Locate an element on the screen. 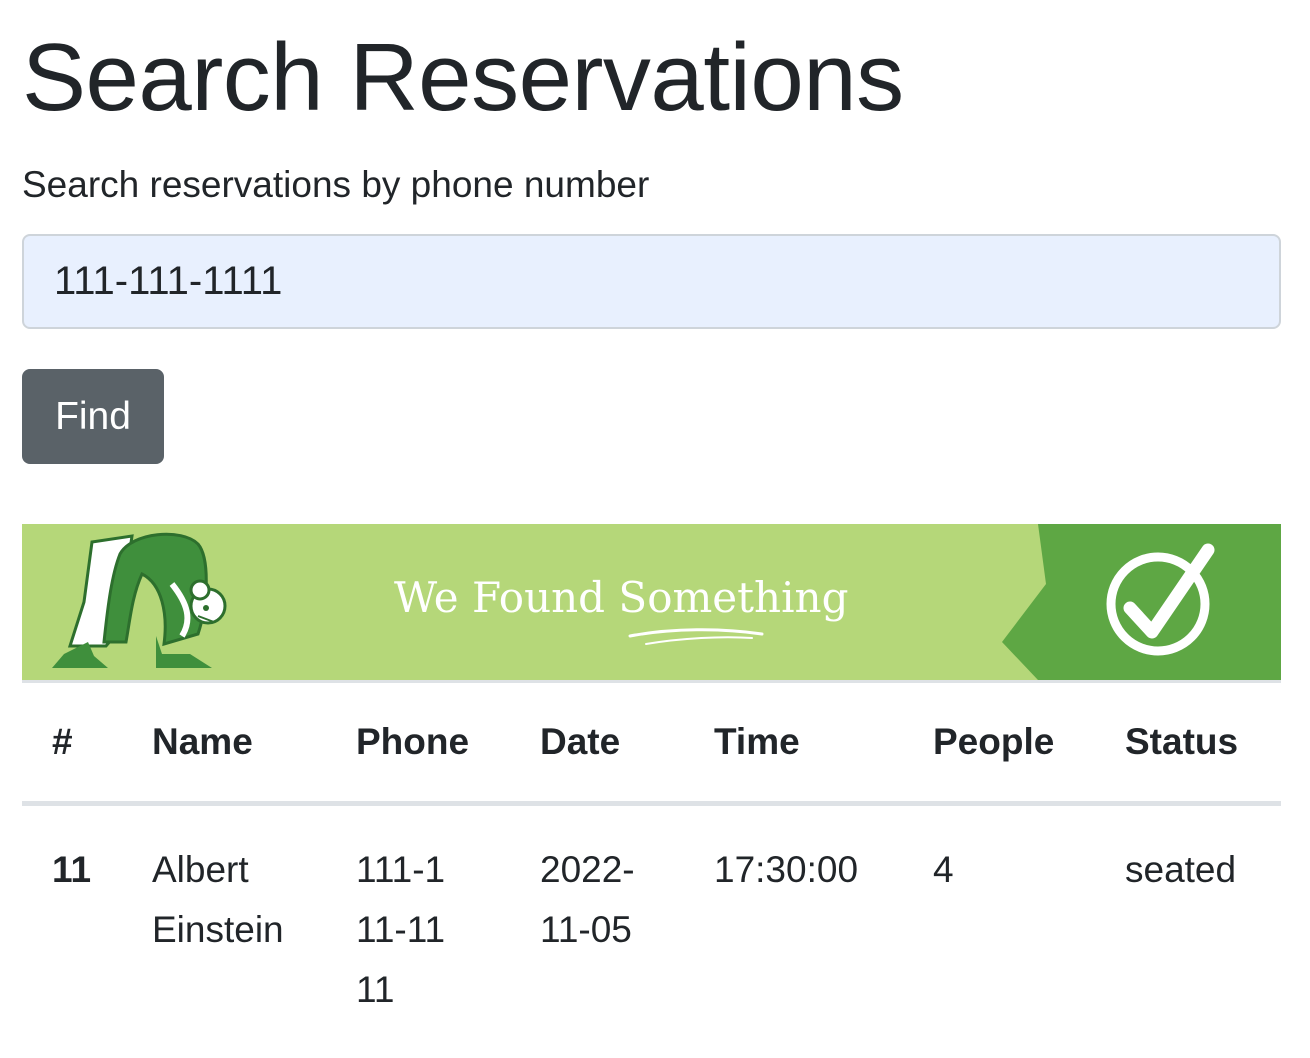 The image size is (1310, 1058). reservation-date-text: 2022-11-05 is located at coordinates (587, 899).